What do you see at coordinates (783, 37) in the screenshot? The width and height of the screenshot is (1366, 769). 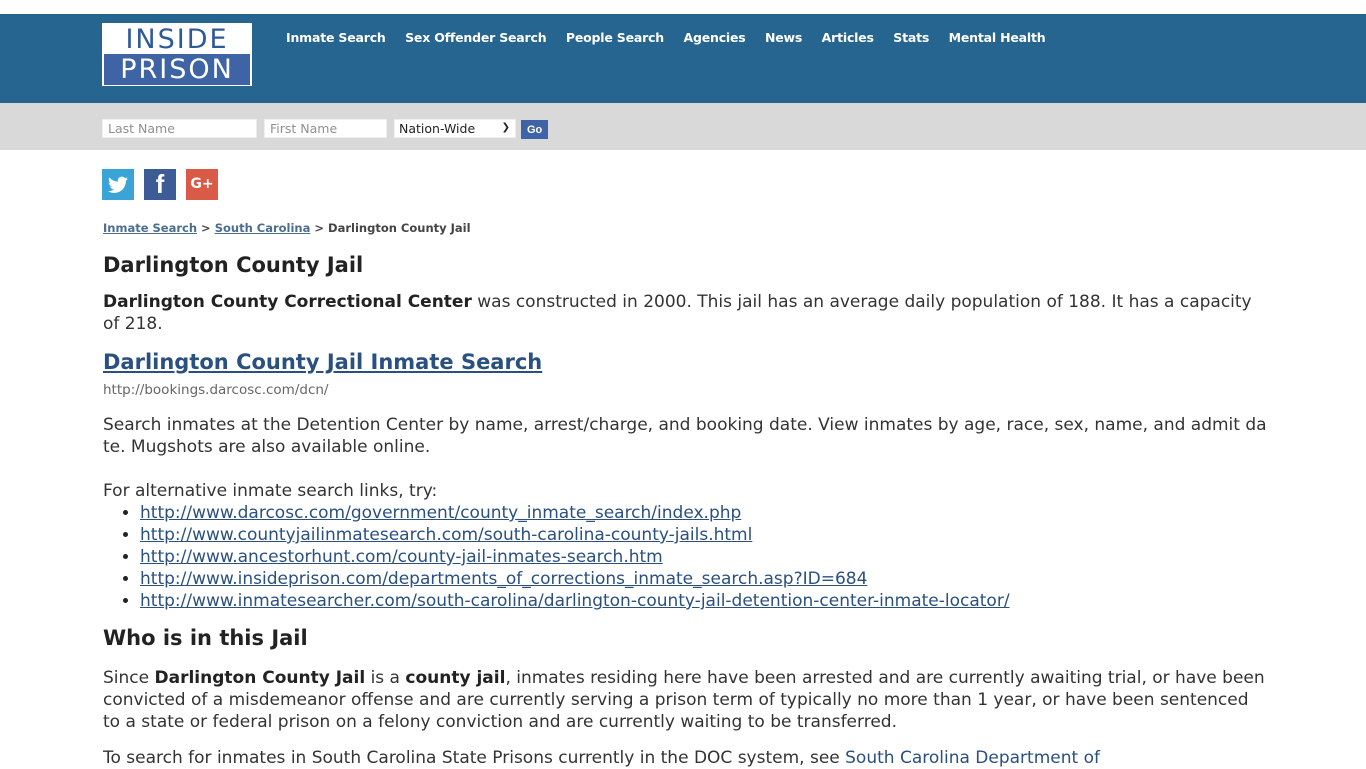 I see `nav-news: News` at bounding box center [783, 37].